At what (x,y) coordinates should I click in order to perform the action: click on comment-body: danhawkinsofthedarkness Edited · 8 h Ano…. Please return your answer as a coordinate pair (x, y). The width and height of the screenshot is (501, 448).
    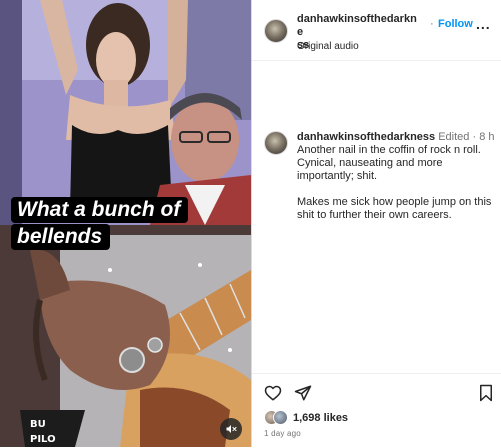
    Looking at the image, I should click on (397, 176).